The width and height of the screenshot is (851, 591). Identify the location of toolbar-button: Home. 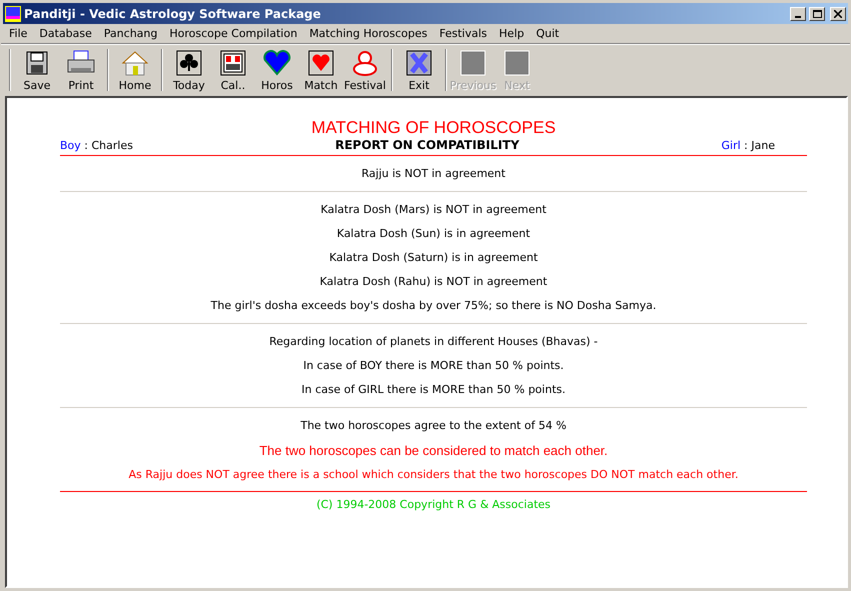
(135, 70).